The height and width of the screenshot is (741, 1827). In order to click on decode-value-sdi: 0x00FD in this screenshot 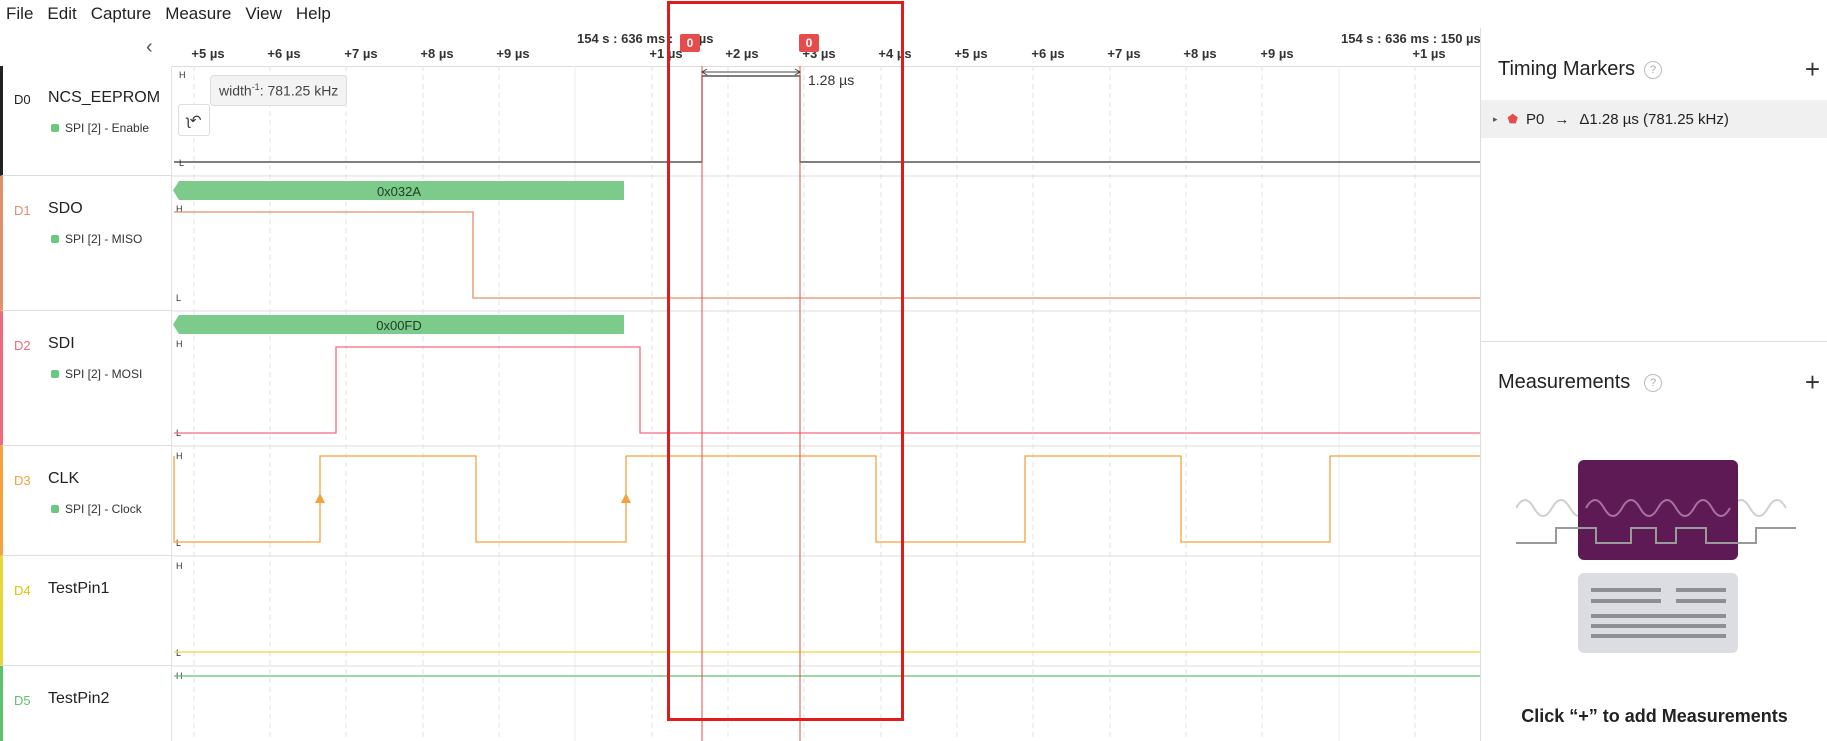, I will do `click(399, 325)`.